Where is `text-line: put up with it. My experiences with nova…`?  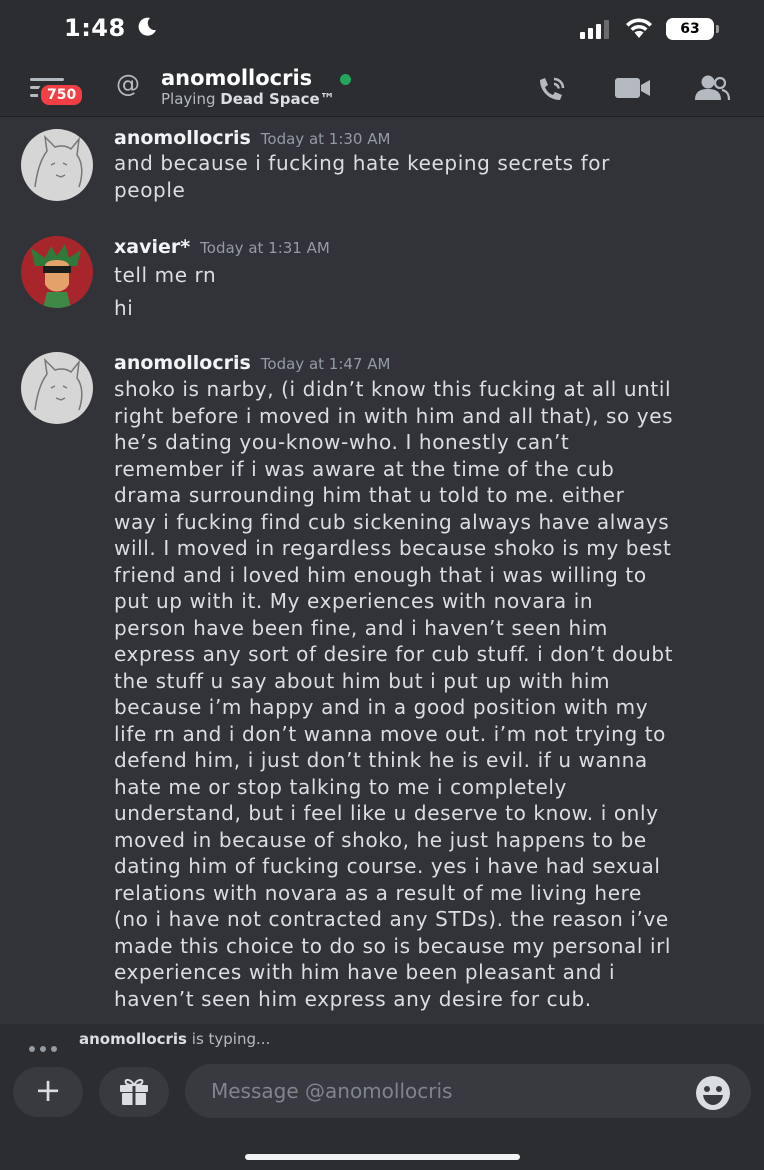
text-line: put up with it. My experiences with nova… is located at coordinates (354, 601).